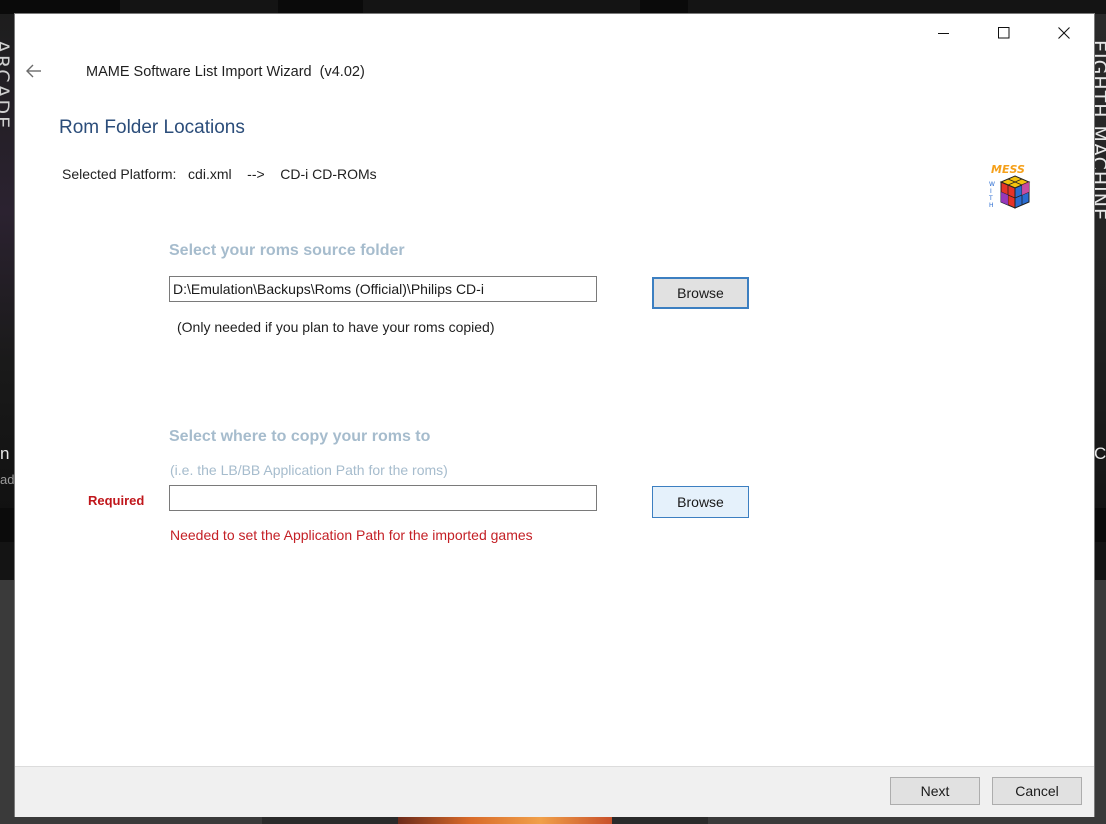  I want to click on destination-folder-input, so click(383, 498).